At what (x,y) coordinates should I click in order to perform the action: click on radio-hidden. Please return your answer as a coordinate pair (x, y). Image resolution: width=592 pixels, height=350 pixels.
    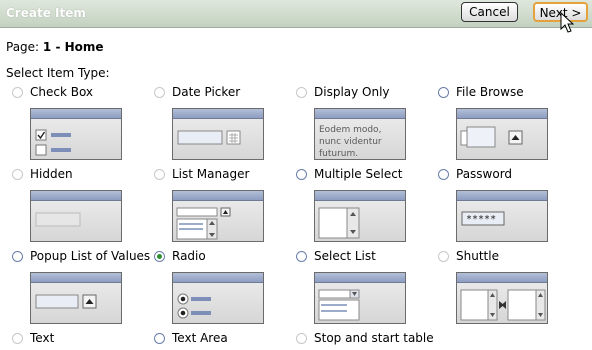
    Looking at the image, I should click on (17, 174).